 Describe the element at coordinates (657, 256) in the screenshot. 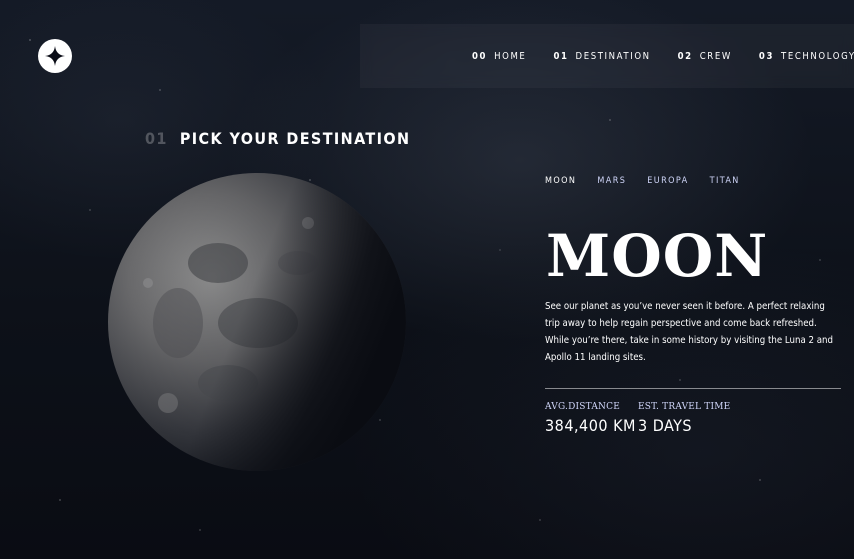

I see `destination-name: MOON` at that location.